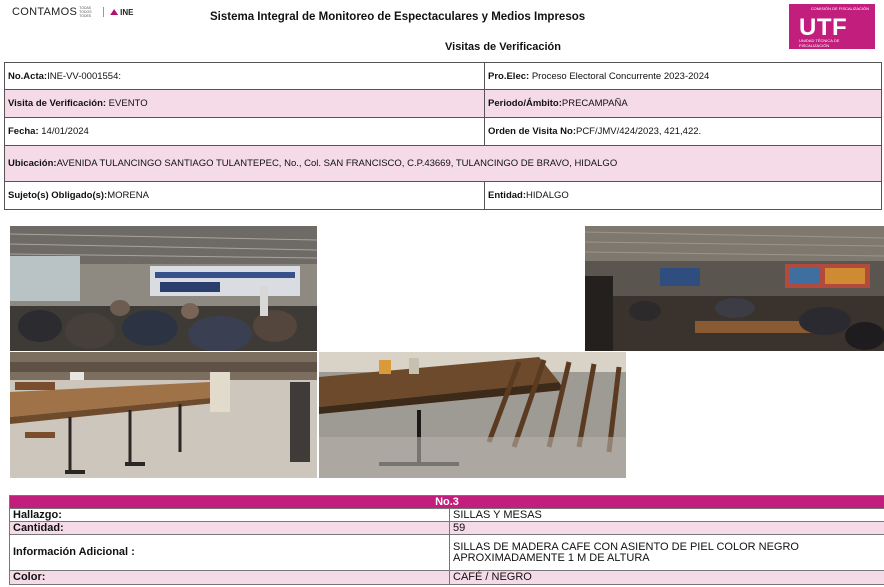 Image resolution: width=884 pixels, height=587 pixels. I want to click on orden-label: Orden de Visita No:, so click(532, 131).